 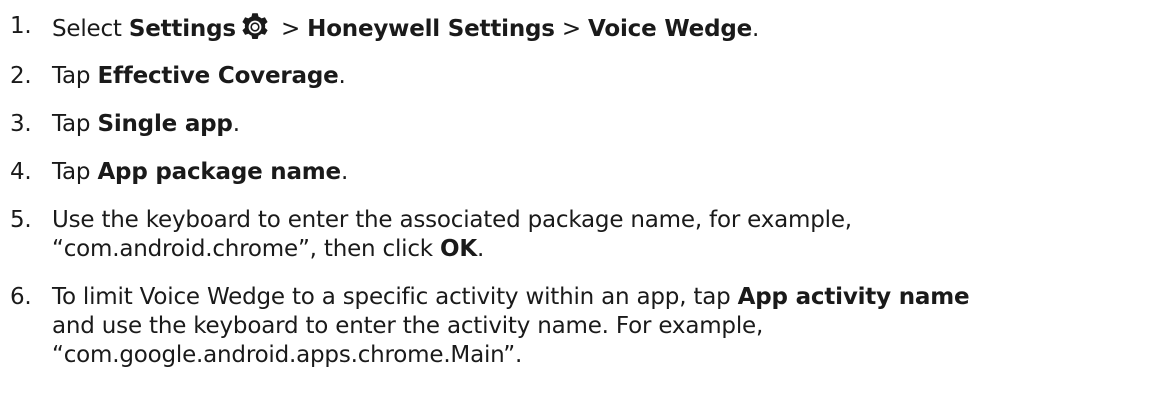 I want to click on step-number: 3., so click(x=21, y=124).